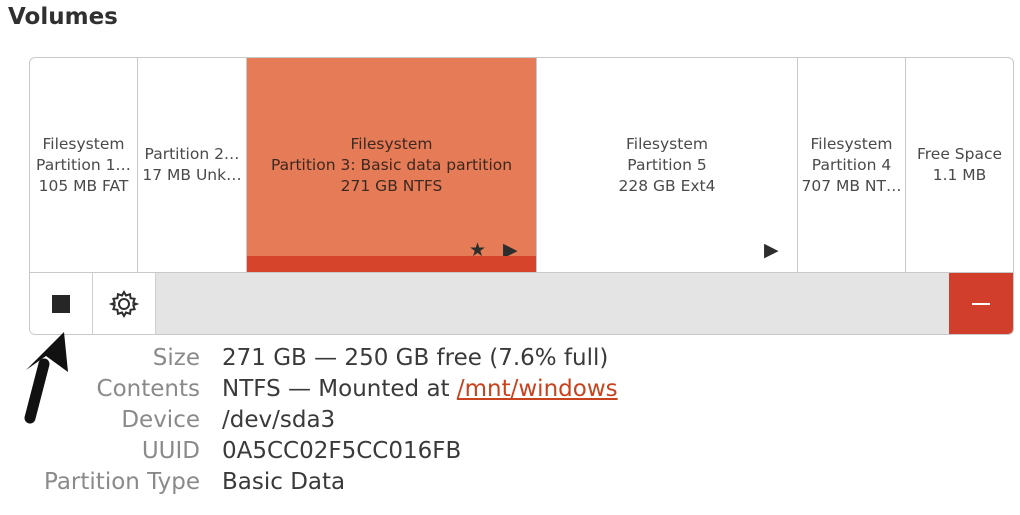  Describe the element at coordinates (176, 358) in the screenshot. I see `size-label: Size` at that location.